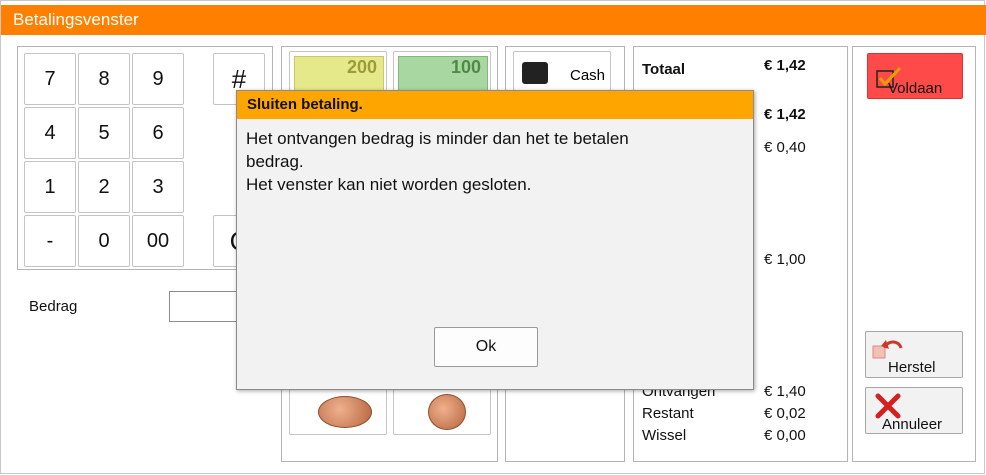  I want to click on dialog-message-line3: Het venster kan niet worden gesloten., so click(389, 184).